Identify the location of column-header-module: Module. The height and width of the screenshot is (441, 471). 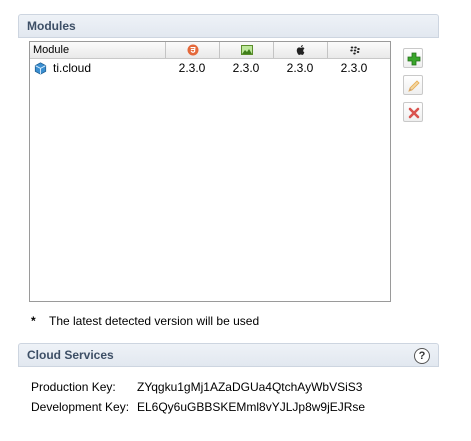
(98, 50).